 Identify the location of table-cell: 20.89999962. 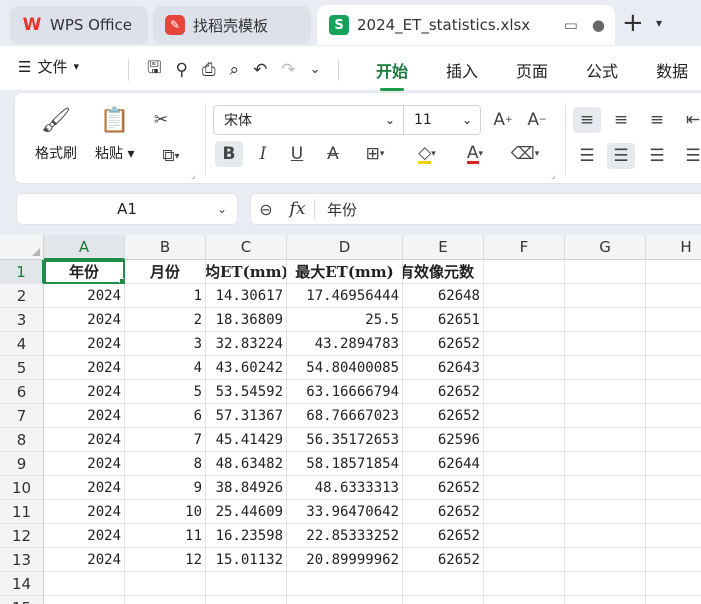
(345, 560).